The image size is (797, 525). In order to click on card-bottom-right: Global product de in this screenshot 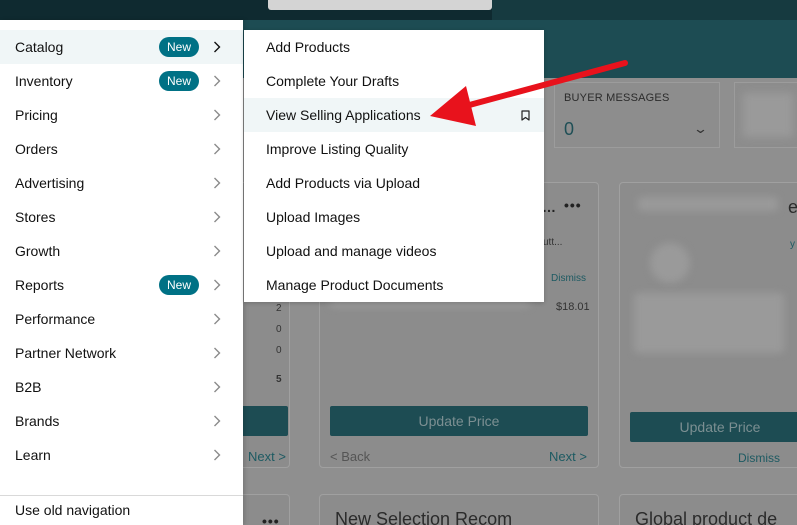, I will do `click(708, 509)`.